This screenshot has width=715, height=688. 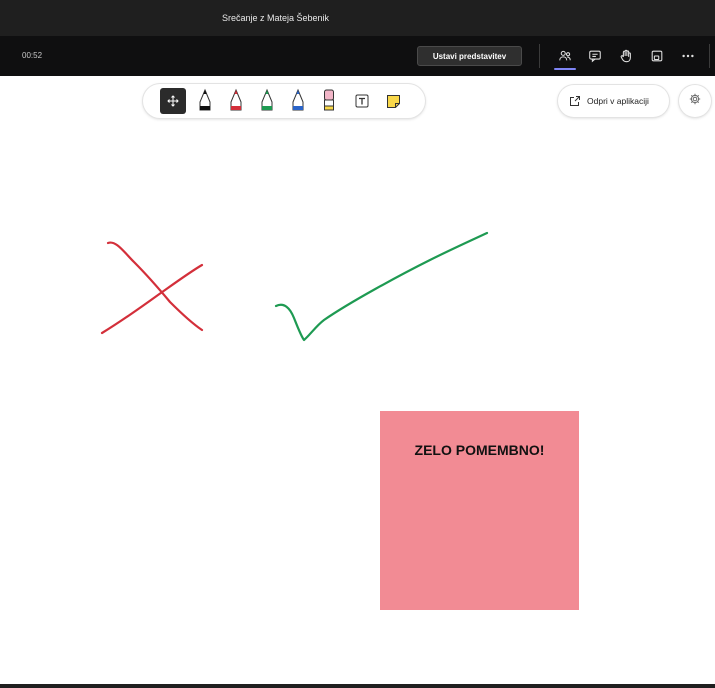 I want to click on sticky-note-text: ZELO POMEMBNO!, so click(x=479, y=450).